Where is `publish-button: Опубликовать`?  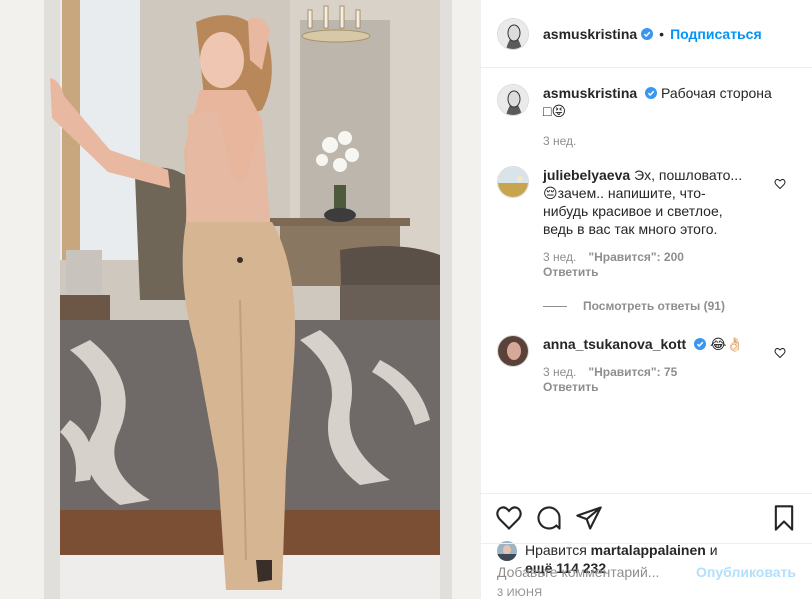 publish-button: Опубликовать is located at coordinates (746, 572).